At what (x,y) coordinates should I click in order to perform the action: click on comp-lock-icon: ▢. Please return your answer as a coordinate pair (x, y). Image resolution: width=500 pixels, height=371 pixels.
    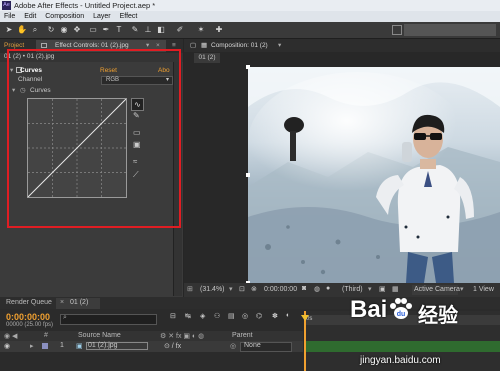
    Looking at the image, I should click on (193, 46).